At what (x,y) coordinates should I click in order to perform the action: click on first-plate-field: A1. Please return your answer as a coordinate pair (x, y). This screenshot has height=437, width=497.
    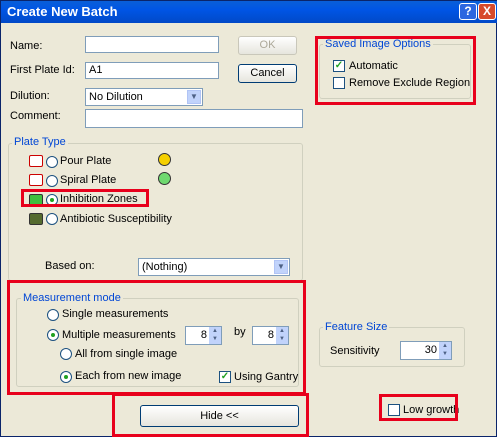
    Looking at the image, I should click on (152, 70).